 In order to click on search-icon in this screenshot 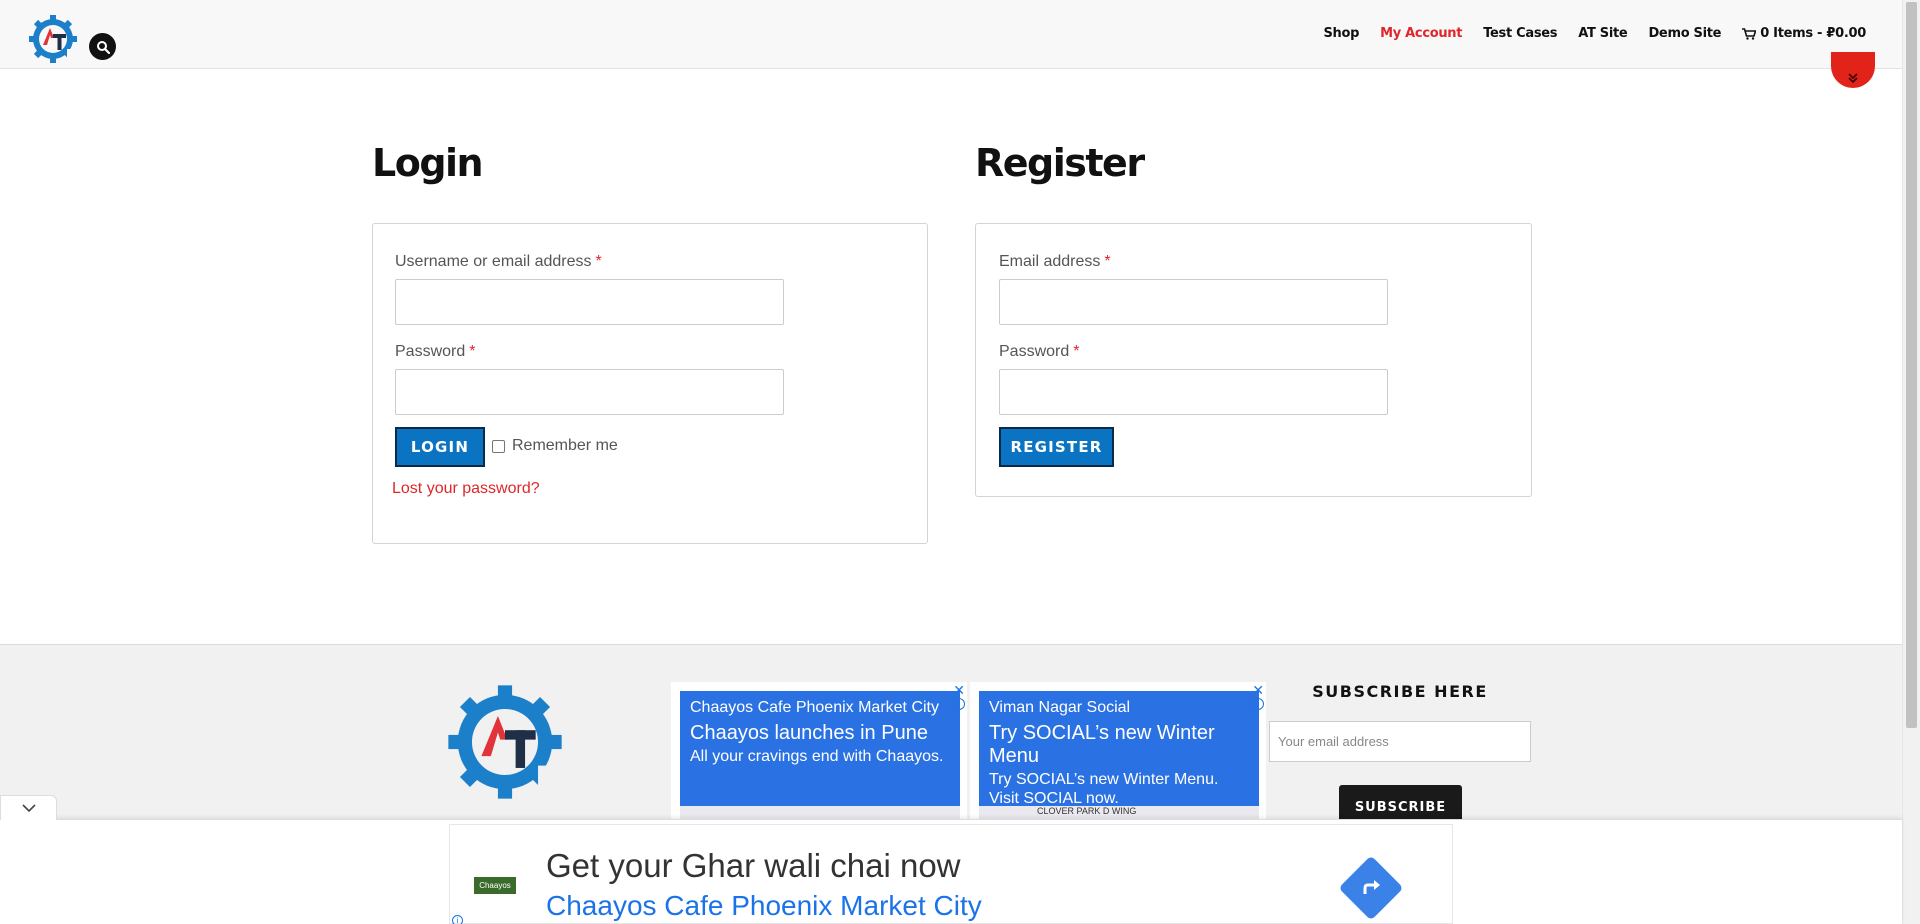, I will do `click(103, 47)`.